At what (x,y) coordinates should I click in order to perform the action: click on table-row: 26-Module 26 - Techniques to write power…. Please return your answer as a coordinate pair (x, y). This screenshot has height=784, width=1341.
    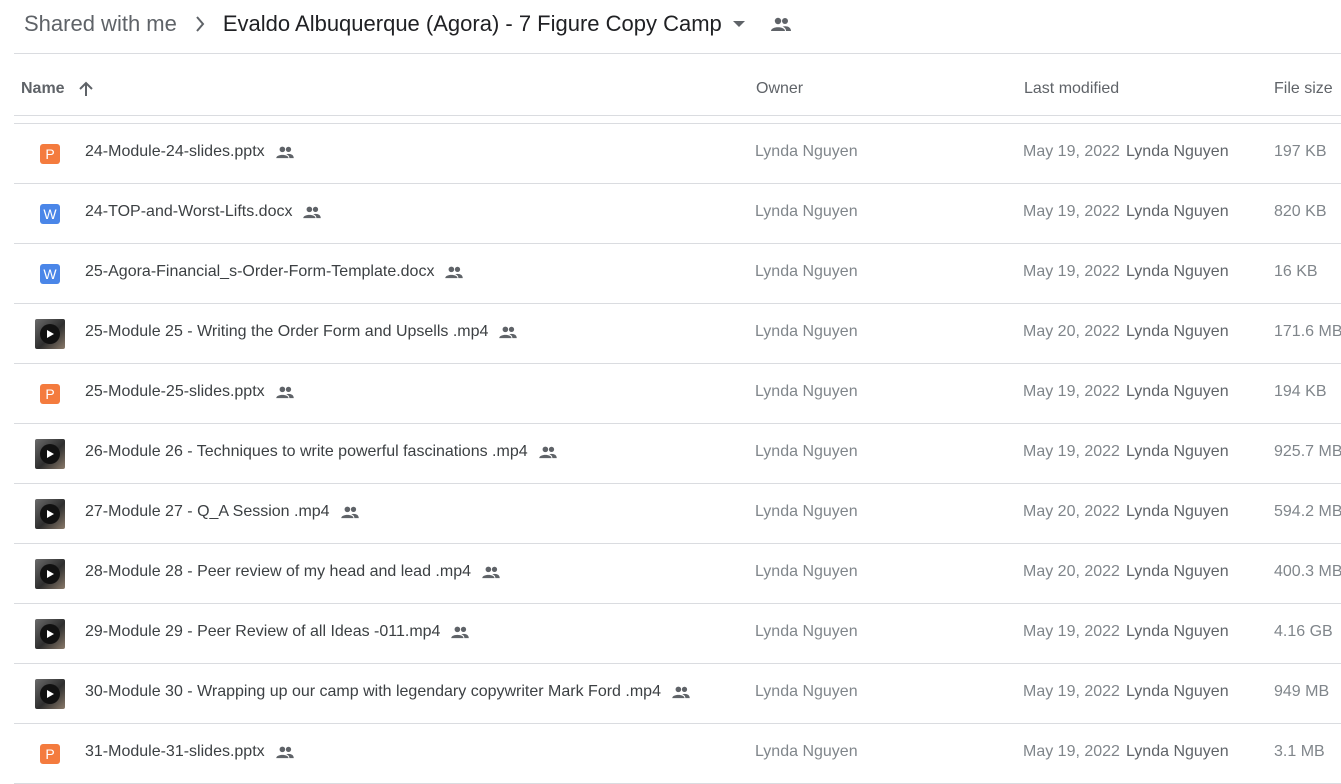
    Looking at the image, I should click on (677, 454).